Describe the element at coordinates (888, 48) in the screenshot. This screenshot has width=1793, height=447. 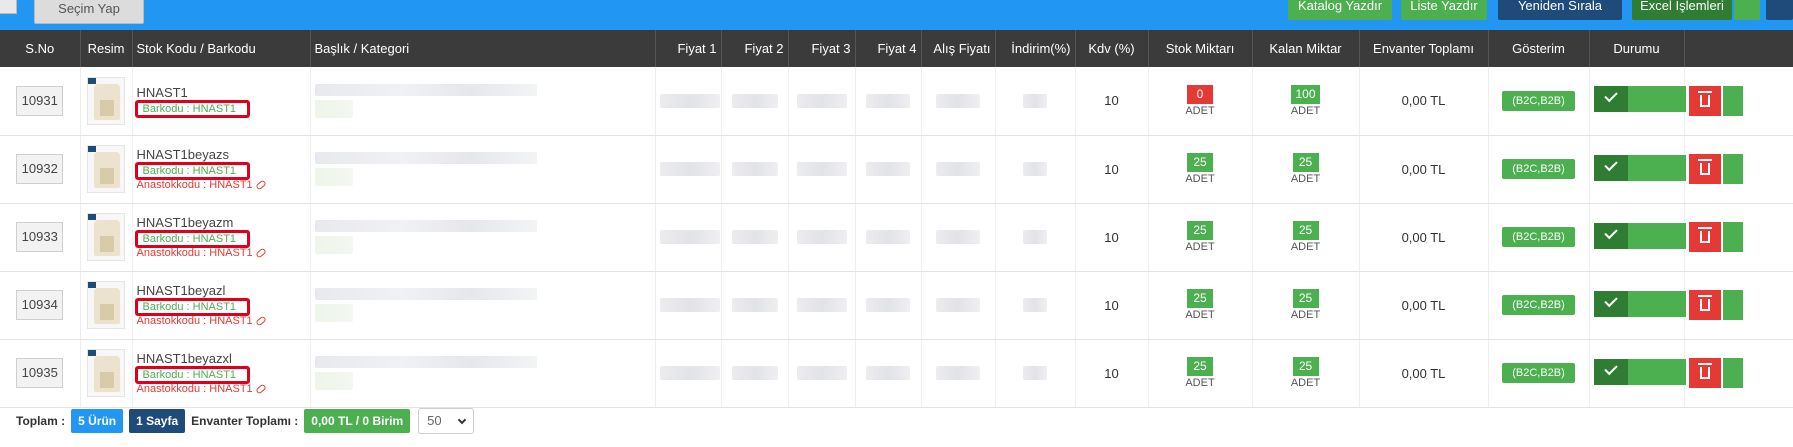
I see `col-fiyat4: Fiyat 4` at that location.